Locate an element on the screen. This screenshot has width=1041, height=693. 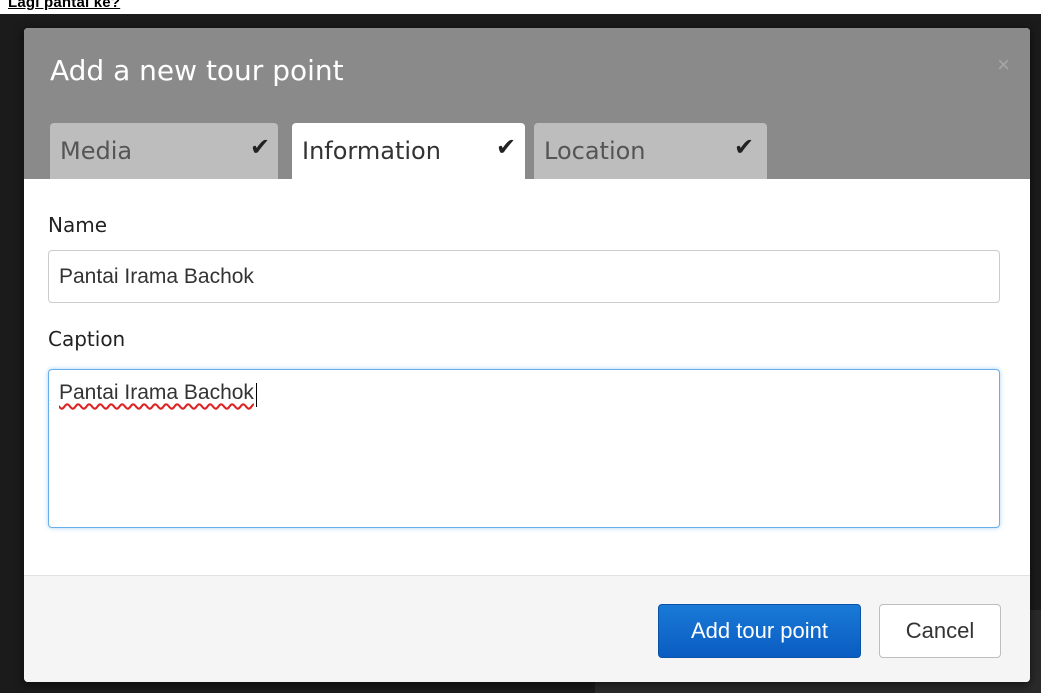
tab-location-label: Location is located at coordinates (595, 151).